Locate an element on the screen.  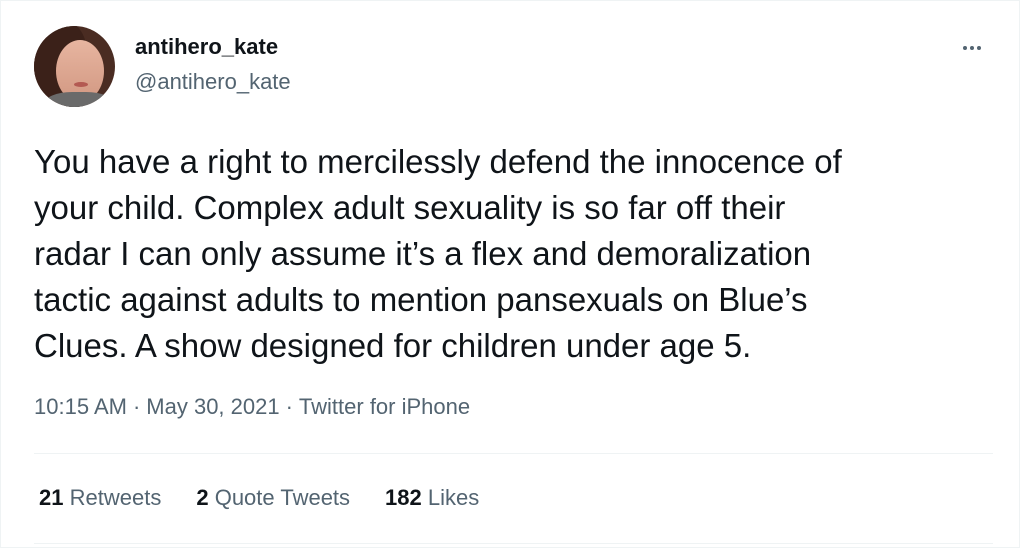
retweets-label: Retweets is located at coordinates (115, 497).